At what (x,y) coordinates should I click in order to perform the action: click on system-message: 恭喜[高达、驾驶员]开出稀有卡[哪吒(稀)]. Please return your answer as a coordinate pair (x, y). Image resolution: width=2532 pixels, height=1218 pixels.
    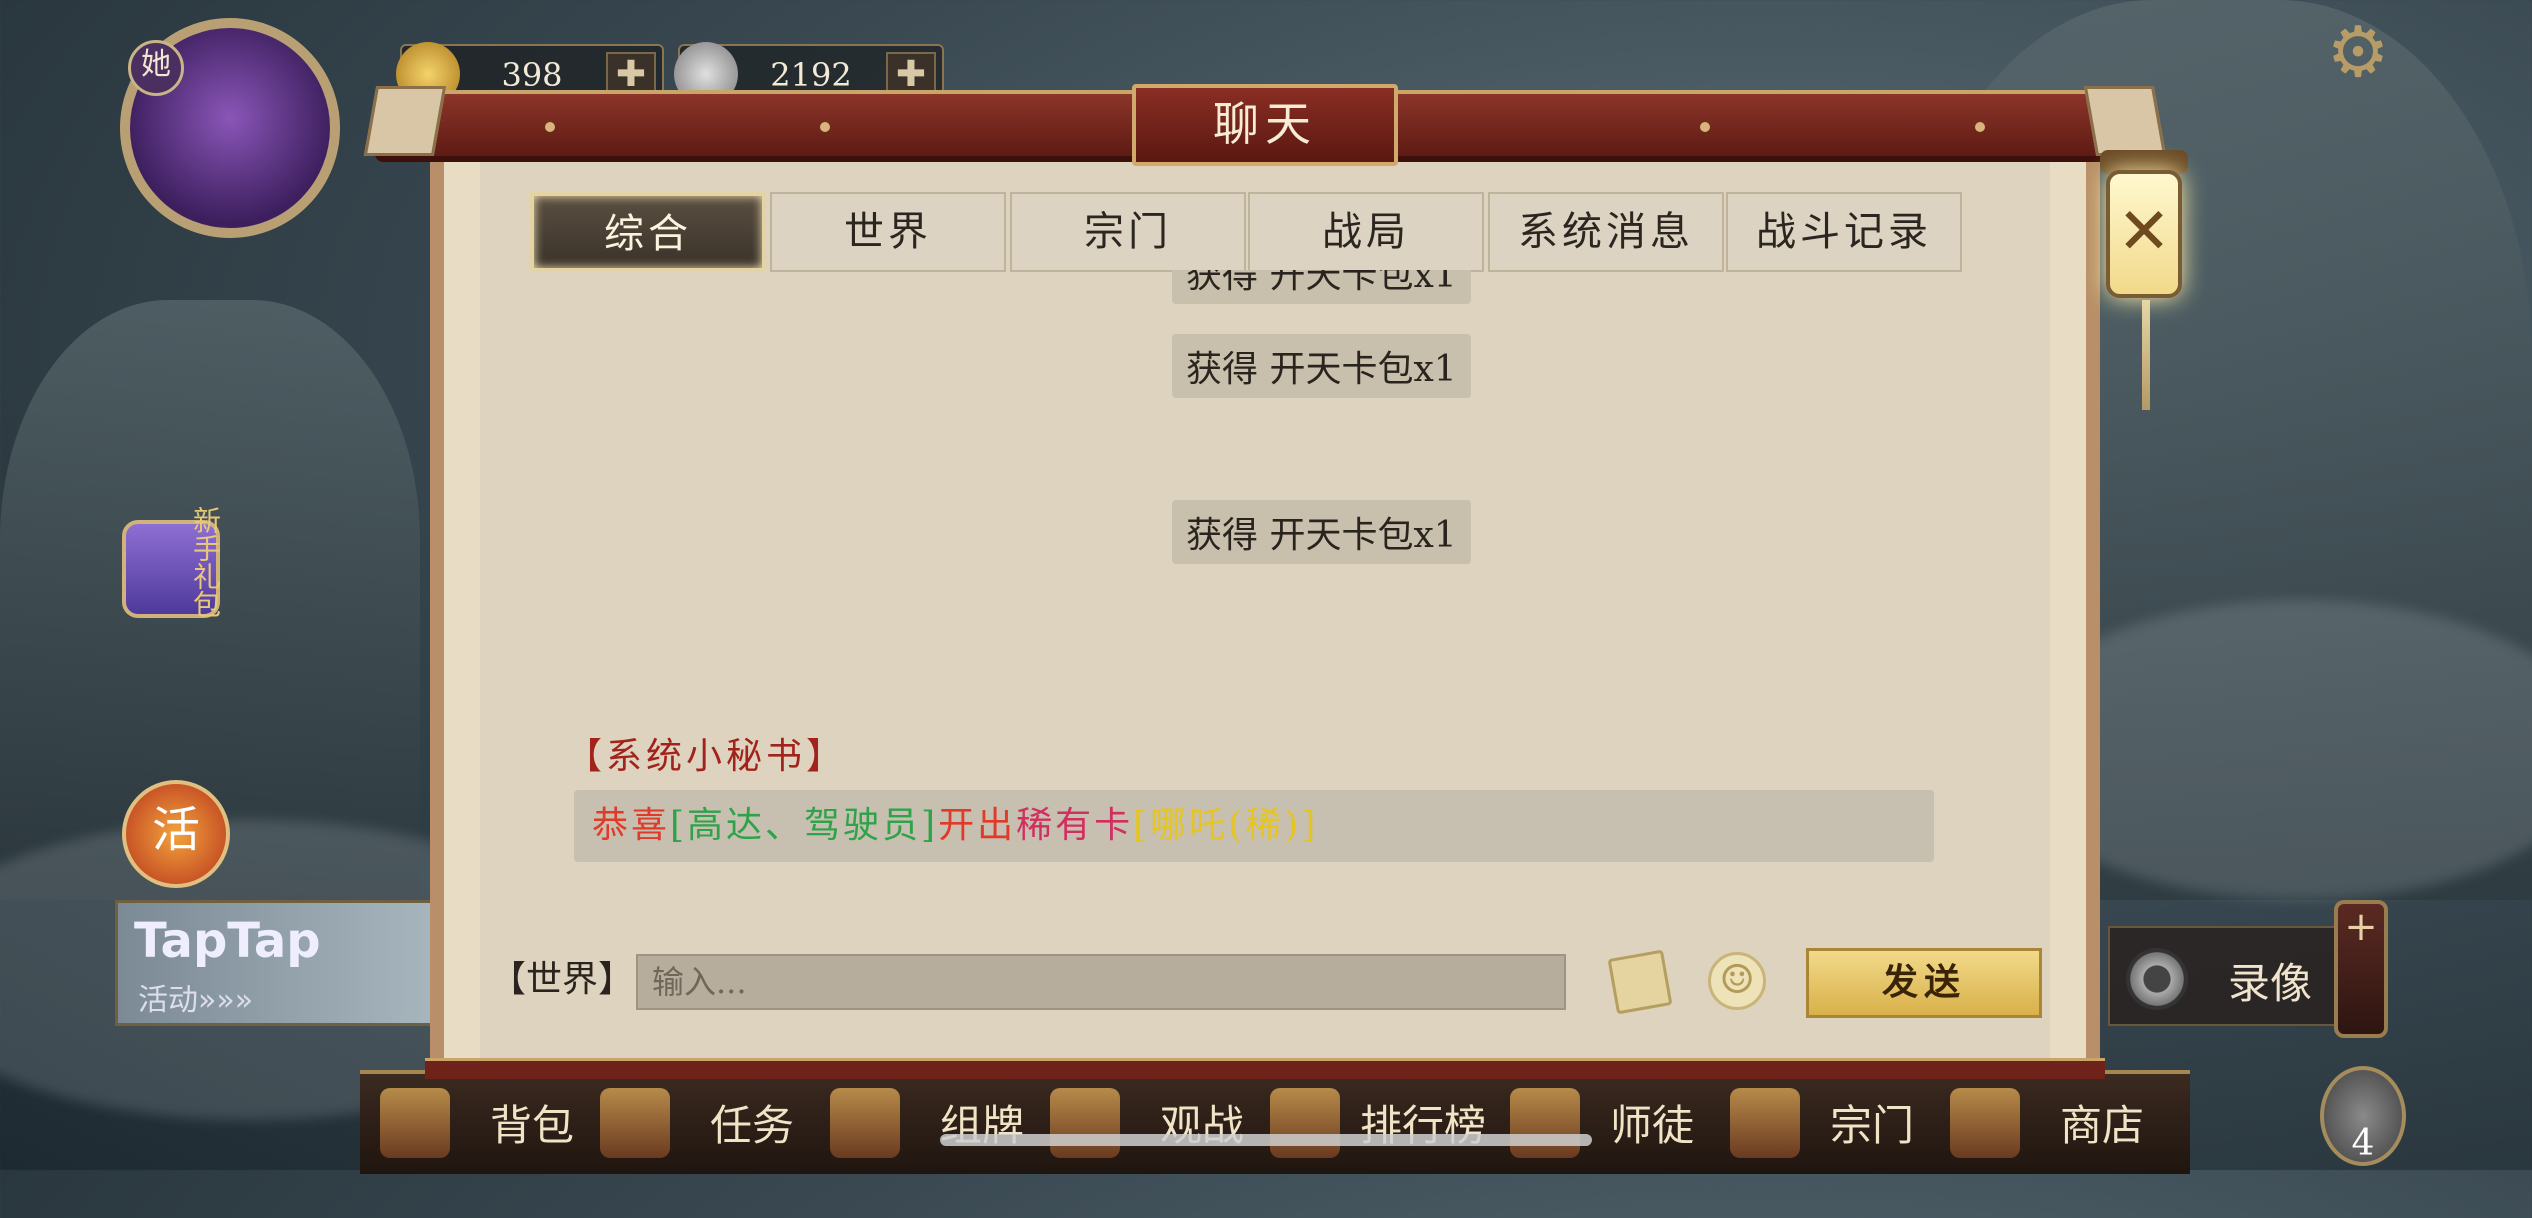
    Looking at the image, I should click on (1254, 826).